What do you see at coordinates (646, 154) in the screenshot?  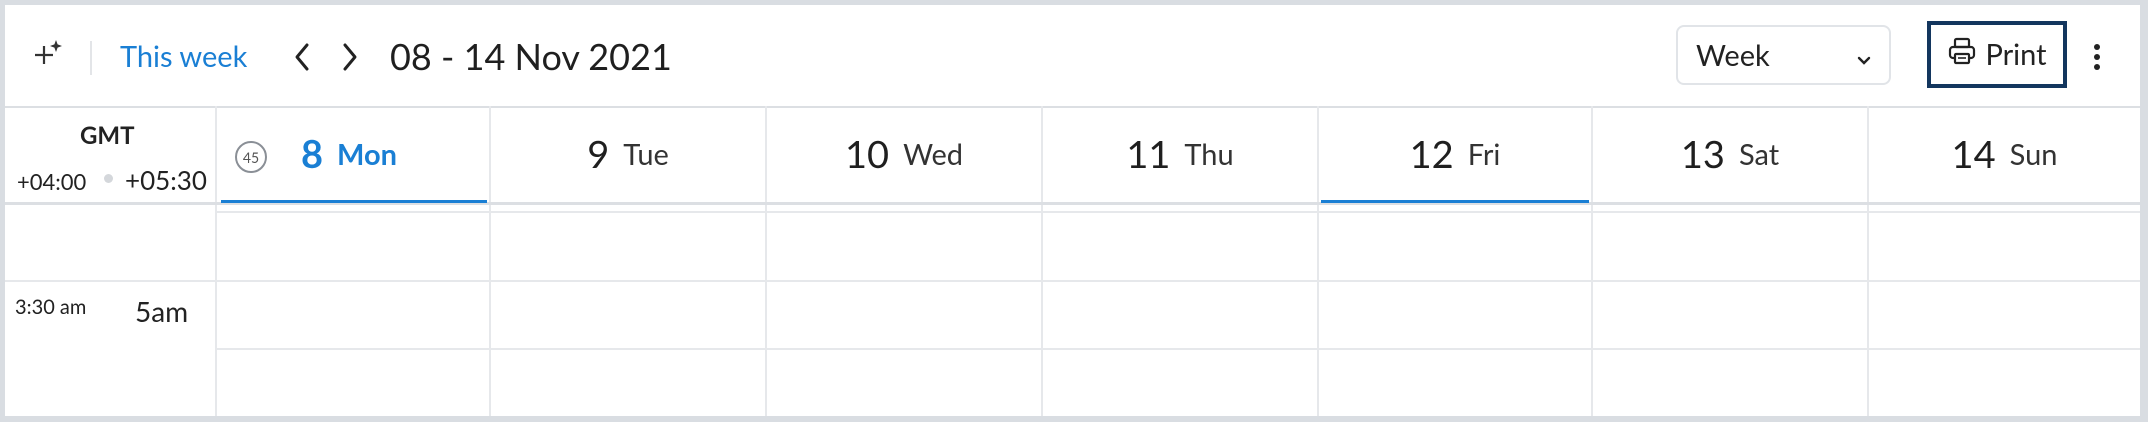 I see `day-name: Tue` at bounding box center [646, 154].